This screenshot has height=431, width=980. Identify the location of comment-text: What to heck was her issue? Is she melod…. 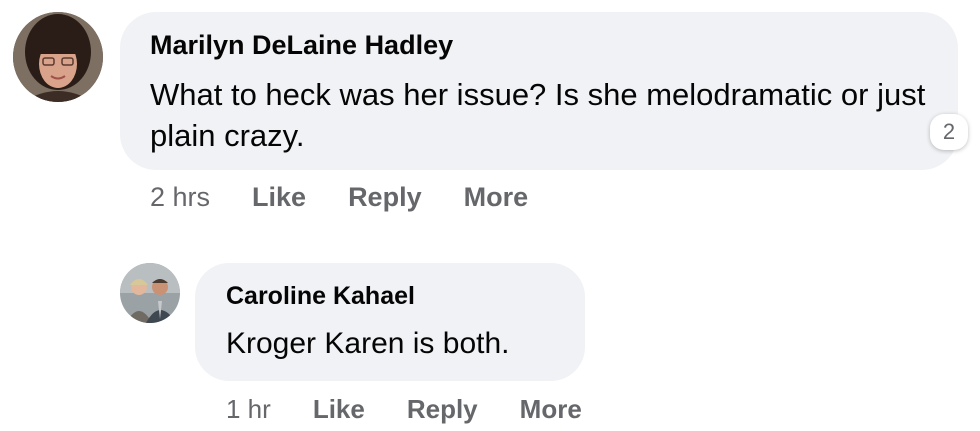
(538, 115).